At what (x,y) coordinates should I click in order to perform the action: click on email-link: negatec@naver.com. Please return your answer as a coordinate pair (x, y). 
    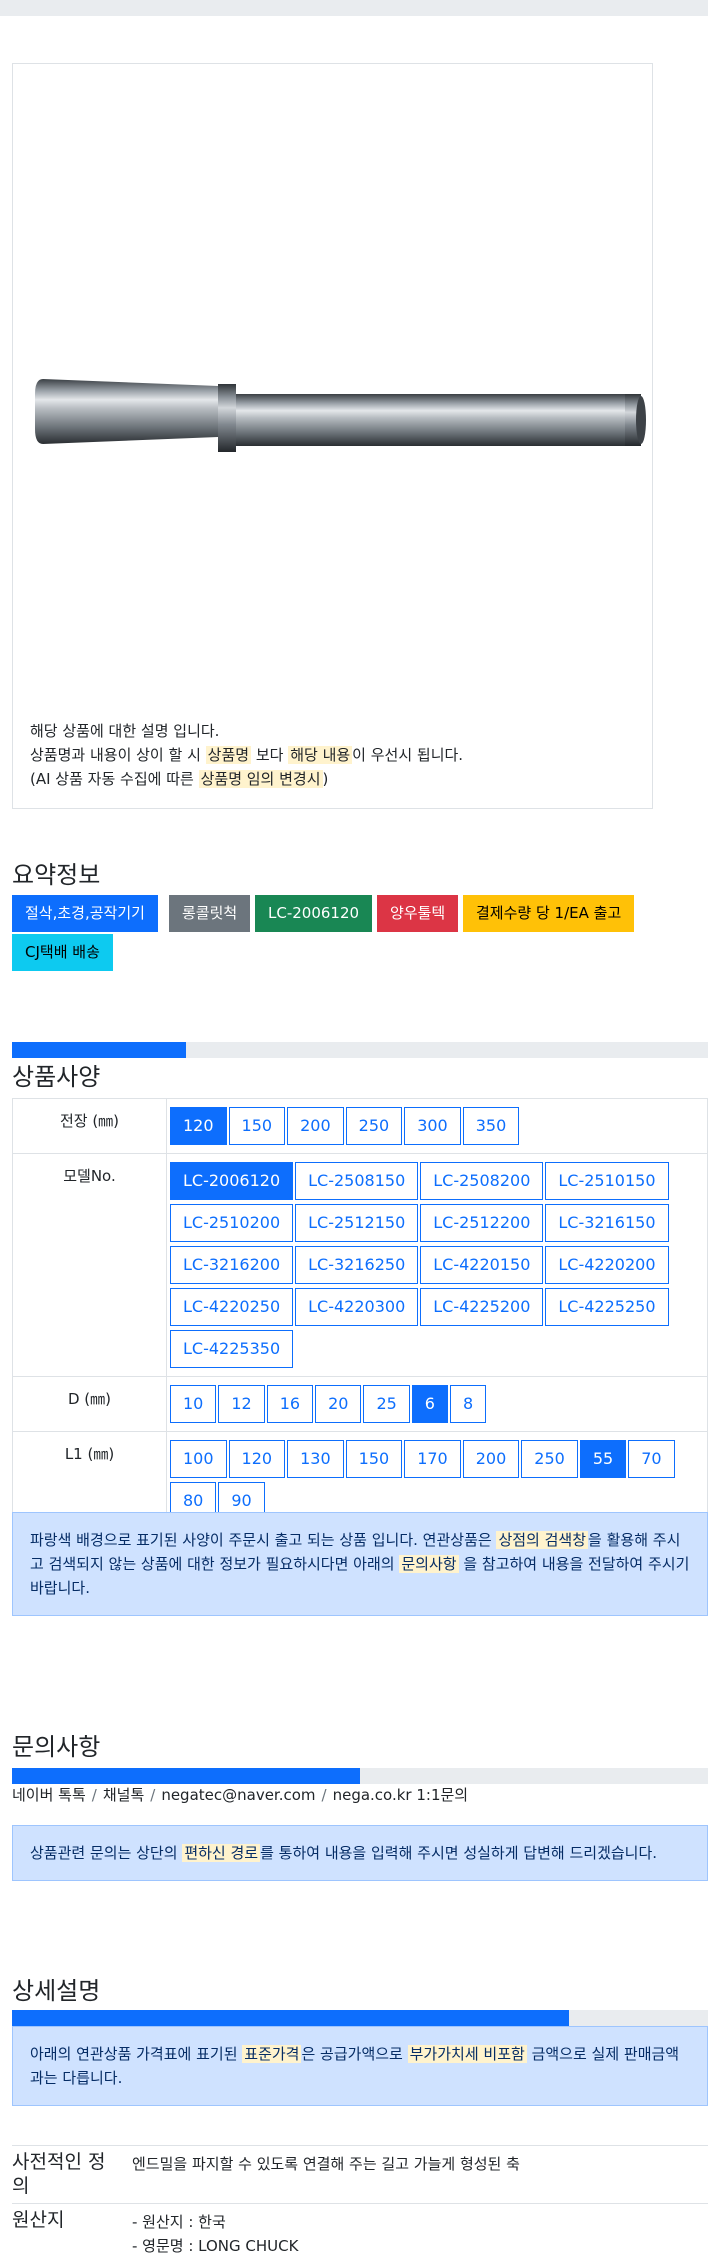
    Looking at the image, I should click on (238, 1795).